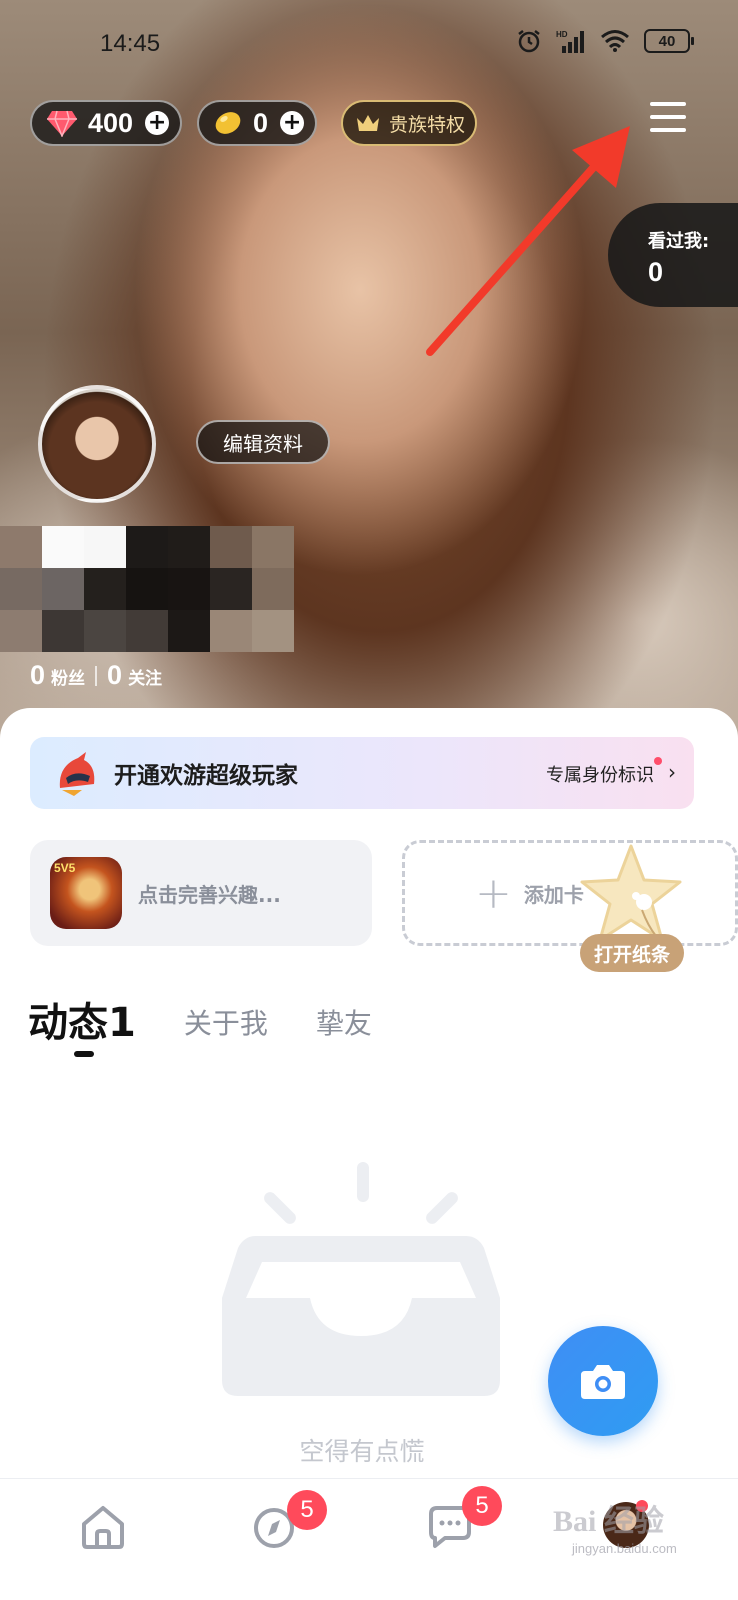 This screenshot has width=738, height=1600. What do you see at coordinates (608, 1521) in the screenshot?
I see `watermark: Bai 经验` at bounding box center [608, 1521].